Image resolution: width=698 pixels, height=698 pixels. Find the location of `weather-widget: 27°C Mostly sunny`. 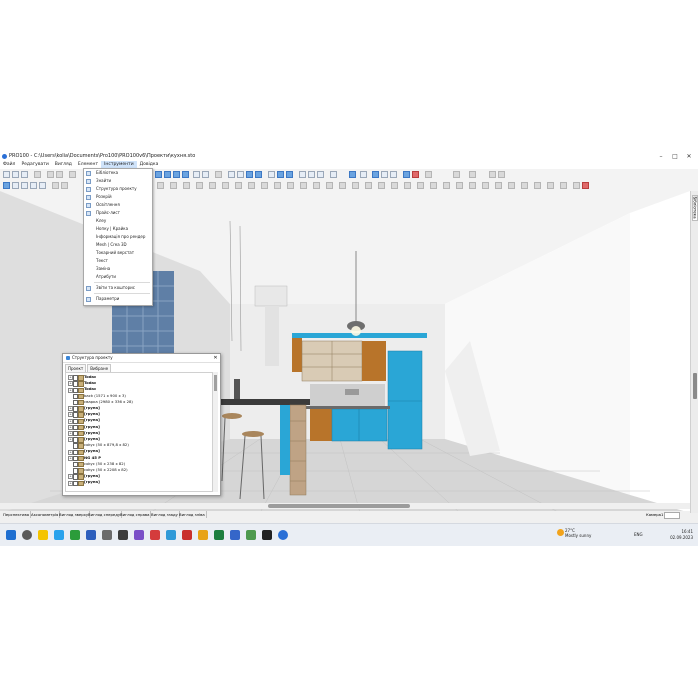

weather-widget: 27°C Mostly sunny is located at coordinates (574, 533).